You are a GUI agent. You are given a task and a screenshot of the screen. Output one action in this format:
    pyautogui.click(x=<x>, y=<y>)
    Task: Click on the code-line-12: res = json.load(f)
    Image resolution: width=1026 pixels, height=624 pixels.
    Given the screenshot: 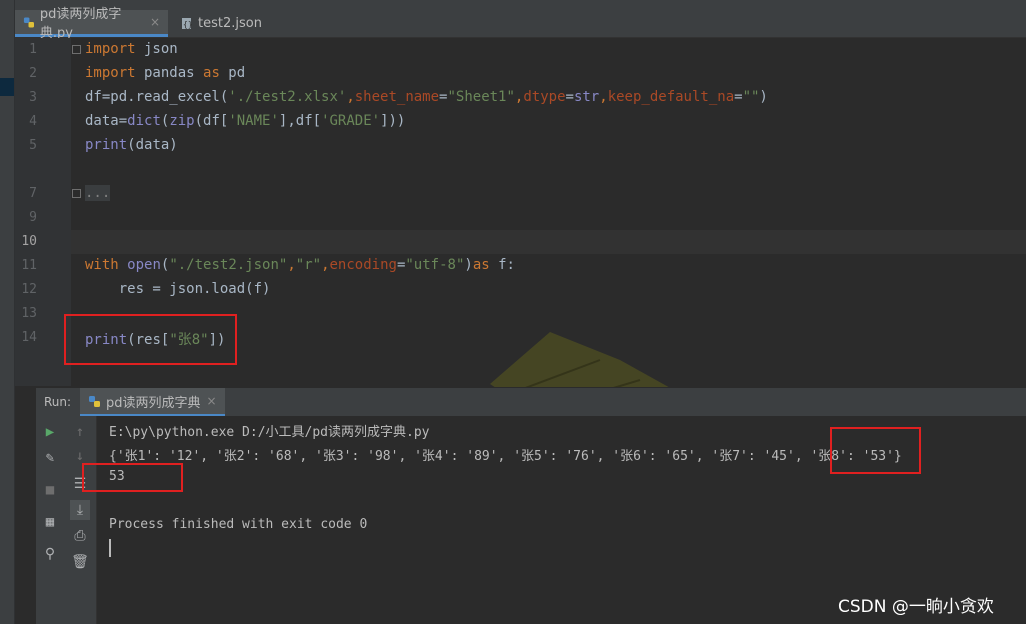 What is the action you would take?
    pyautogui.click(x=178, y=289)
    